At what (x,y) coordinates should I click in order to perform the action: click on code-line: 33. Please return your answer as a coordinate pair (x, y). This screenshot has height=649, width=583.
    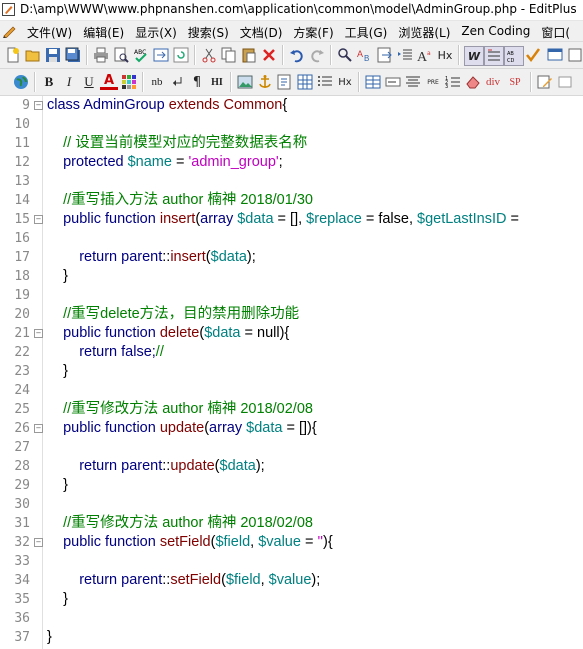
    Looking at the image, I should click on (291, 561).